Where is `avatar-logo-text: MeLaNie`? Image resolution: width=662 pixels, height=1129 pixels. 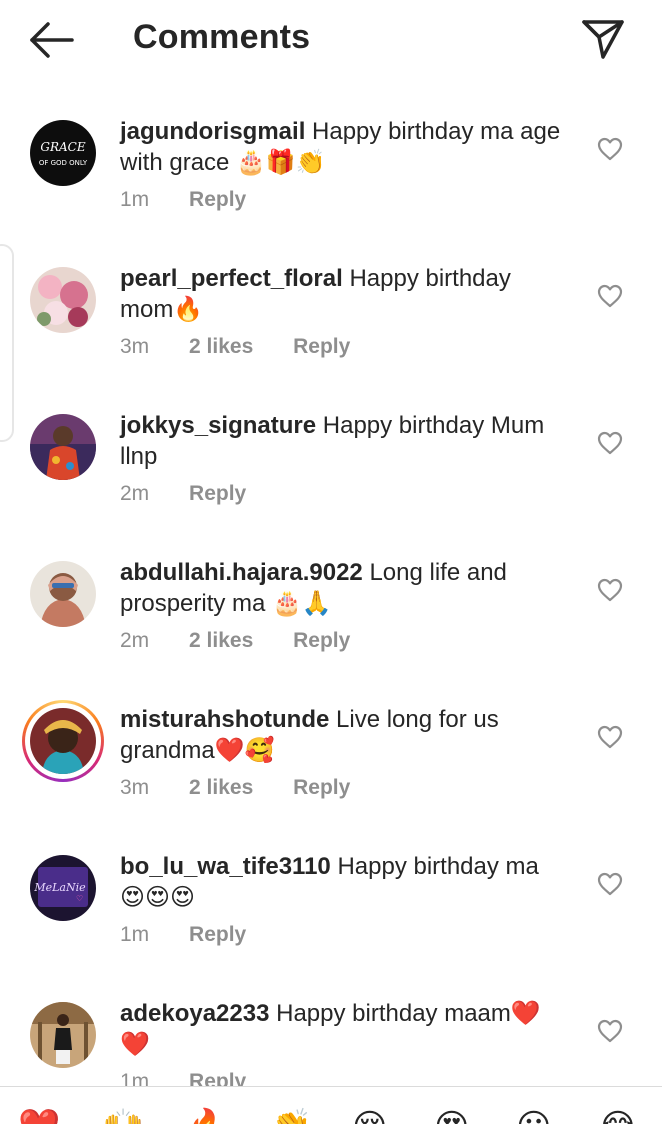
avatar-logo-text: MeLaNie is located at coordinates (59, 887).